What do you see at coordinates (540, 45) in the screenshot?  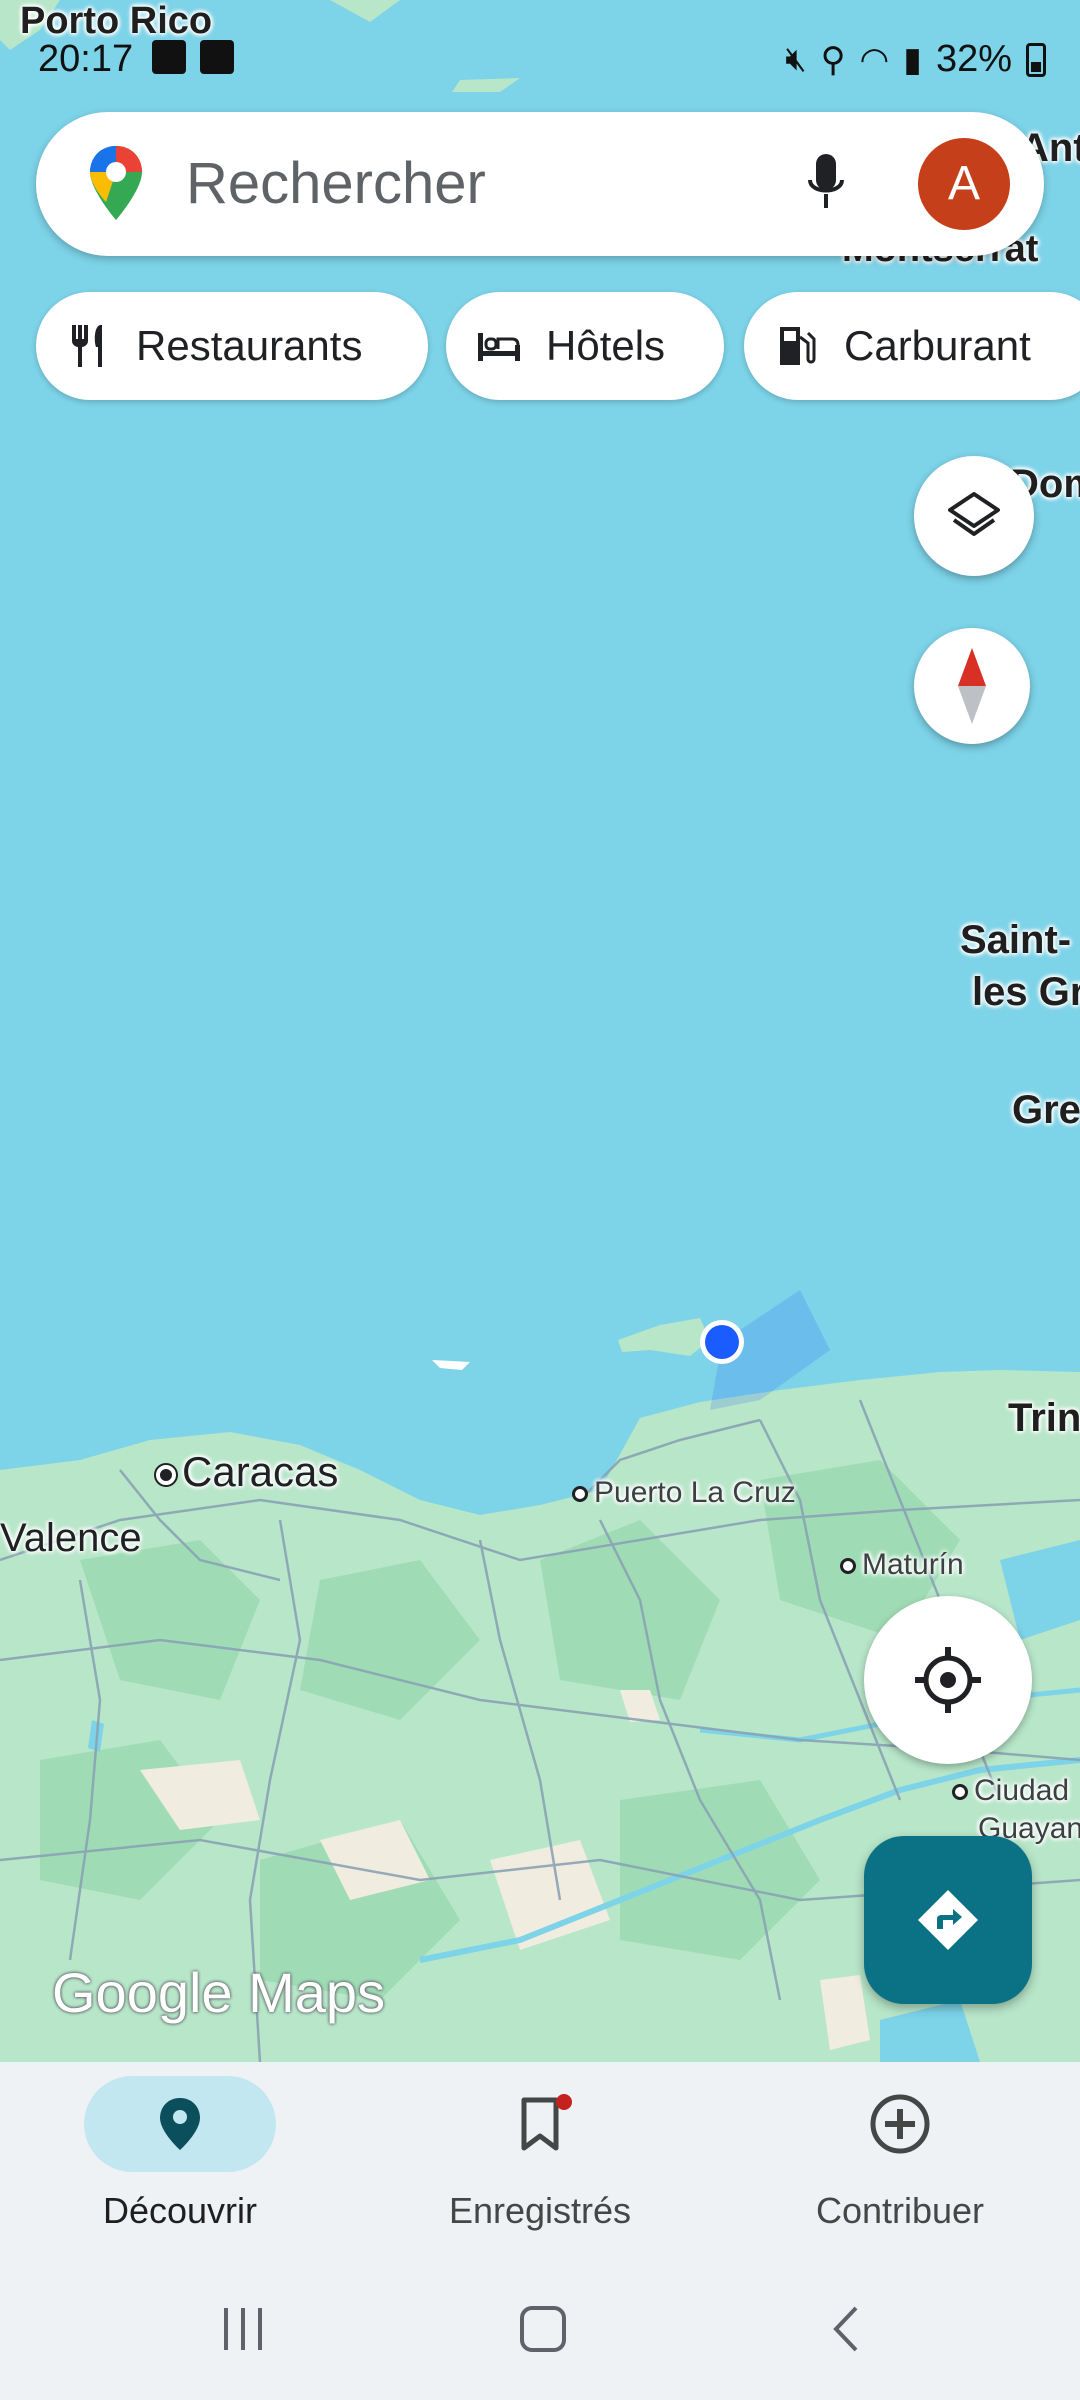 I see `status-bar: 20:17 🔇︎ ⚲ ◠ ▮ 32%` at bounding box center [540, 45].